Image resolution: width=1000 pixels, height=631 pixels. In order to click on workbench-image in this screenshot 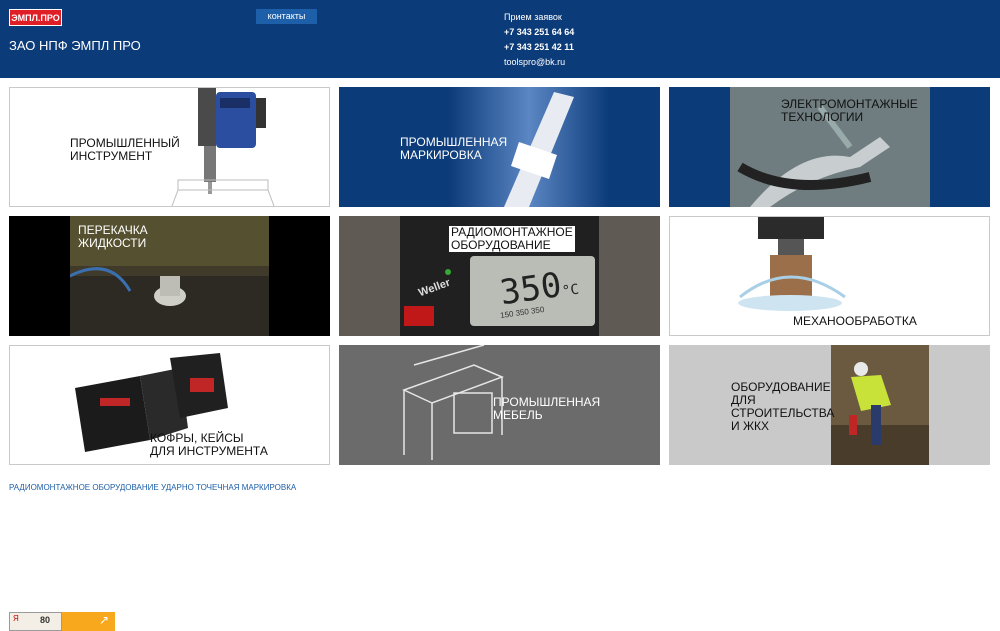, I will do `click(449, 405)`.